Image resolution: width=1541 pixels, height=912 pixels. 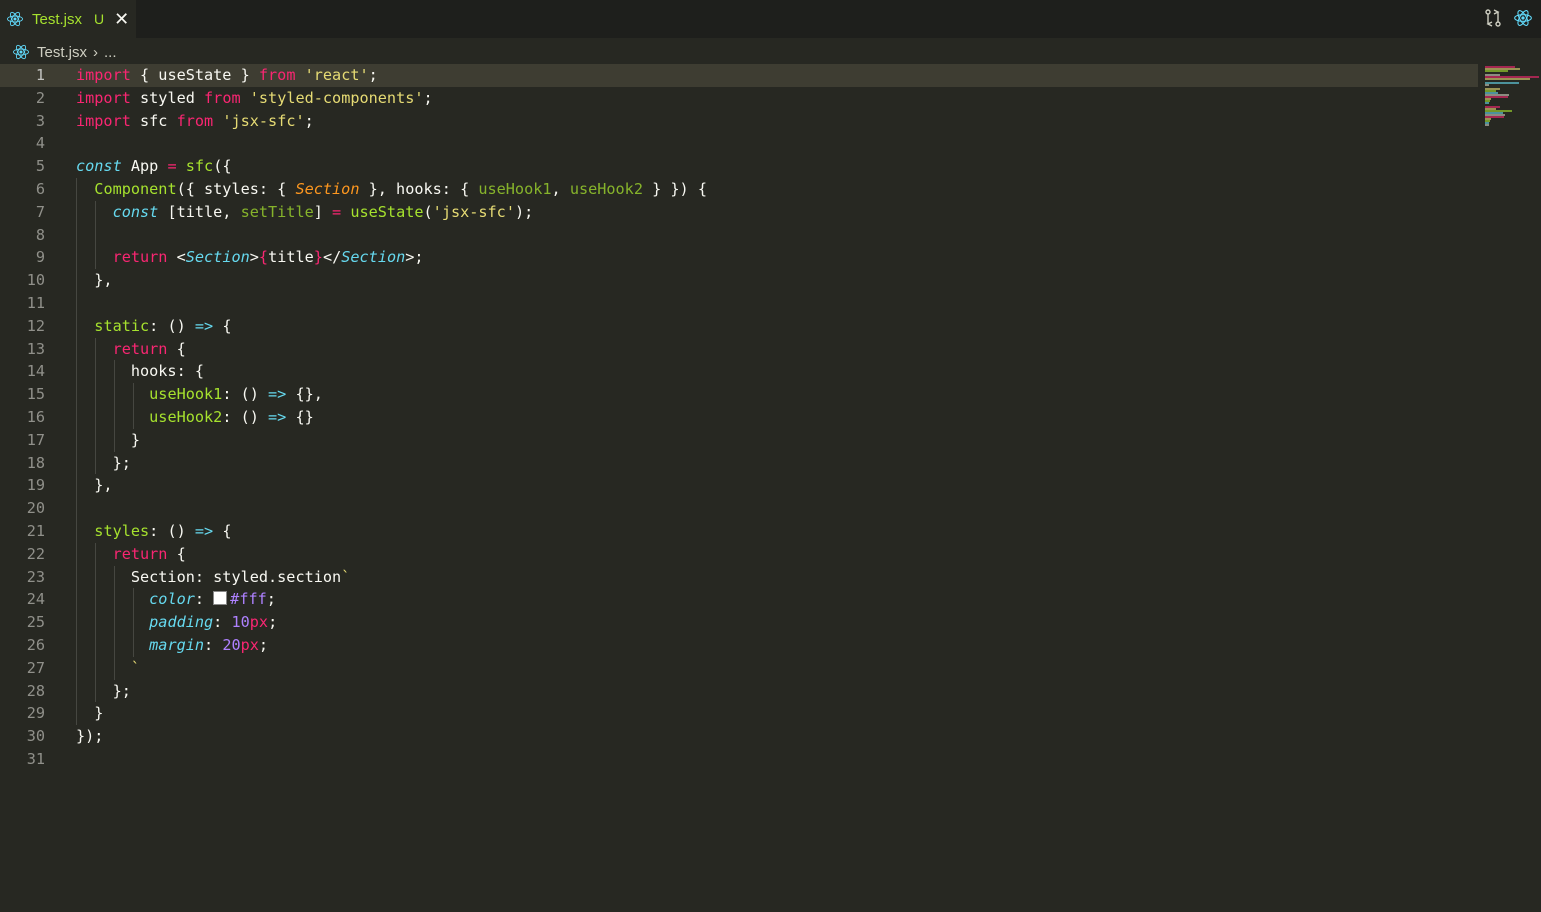 What do you see at coordinates (35, 348) in the screenshot?
I see `line-number: 13` at bounding box center [35, 348].